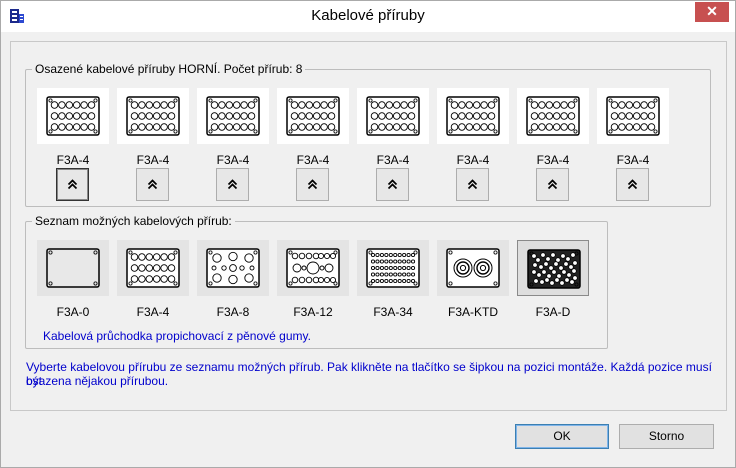  Describe the element at coordinates (153, 160) in the screenshot. I see `installed-slot-2-label: F3A-4` at that location.